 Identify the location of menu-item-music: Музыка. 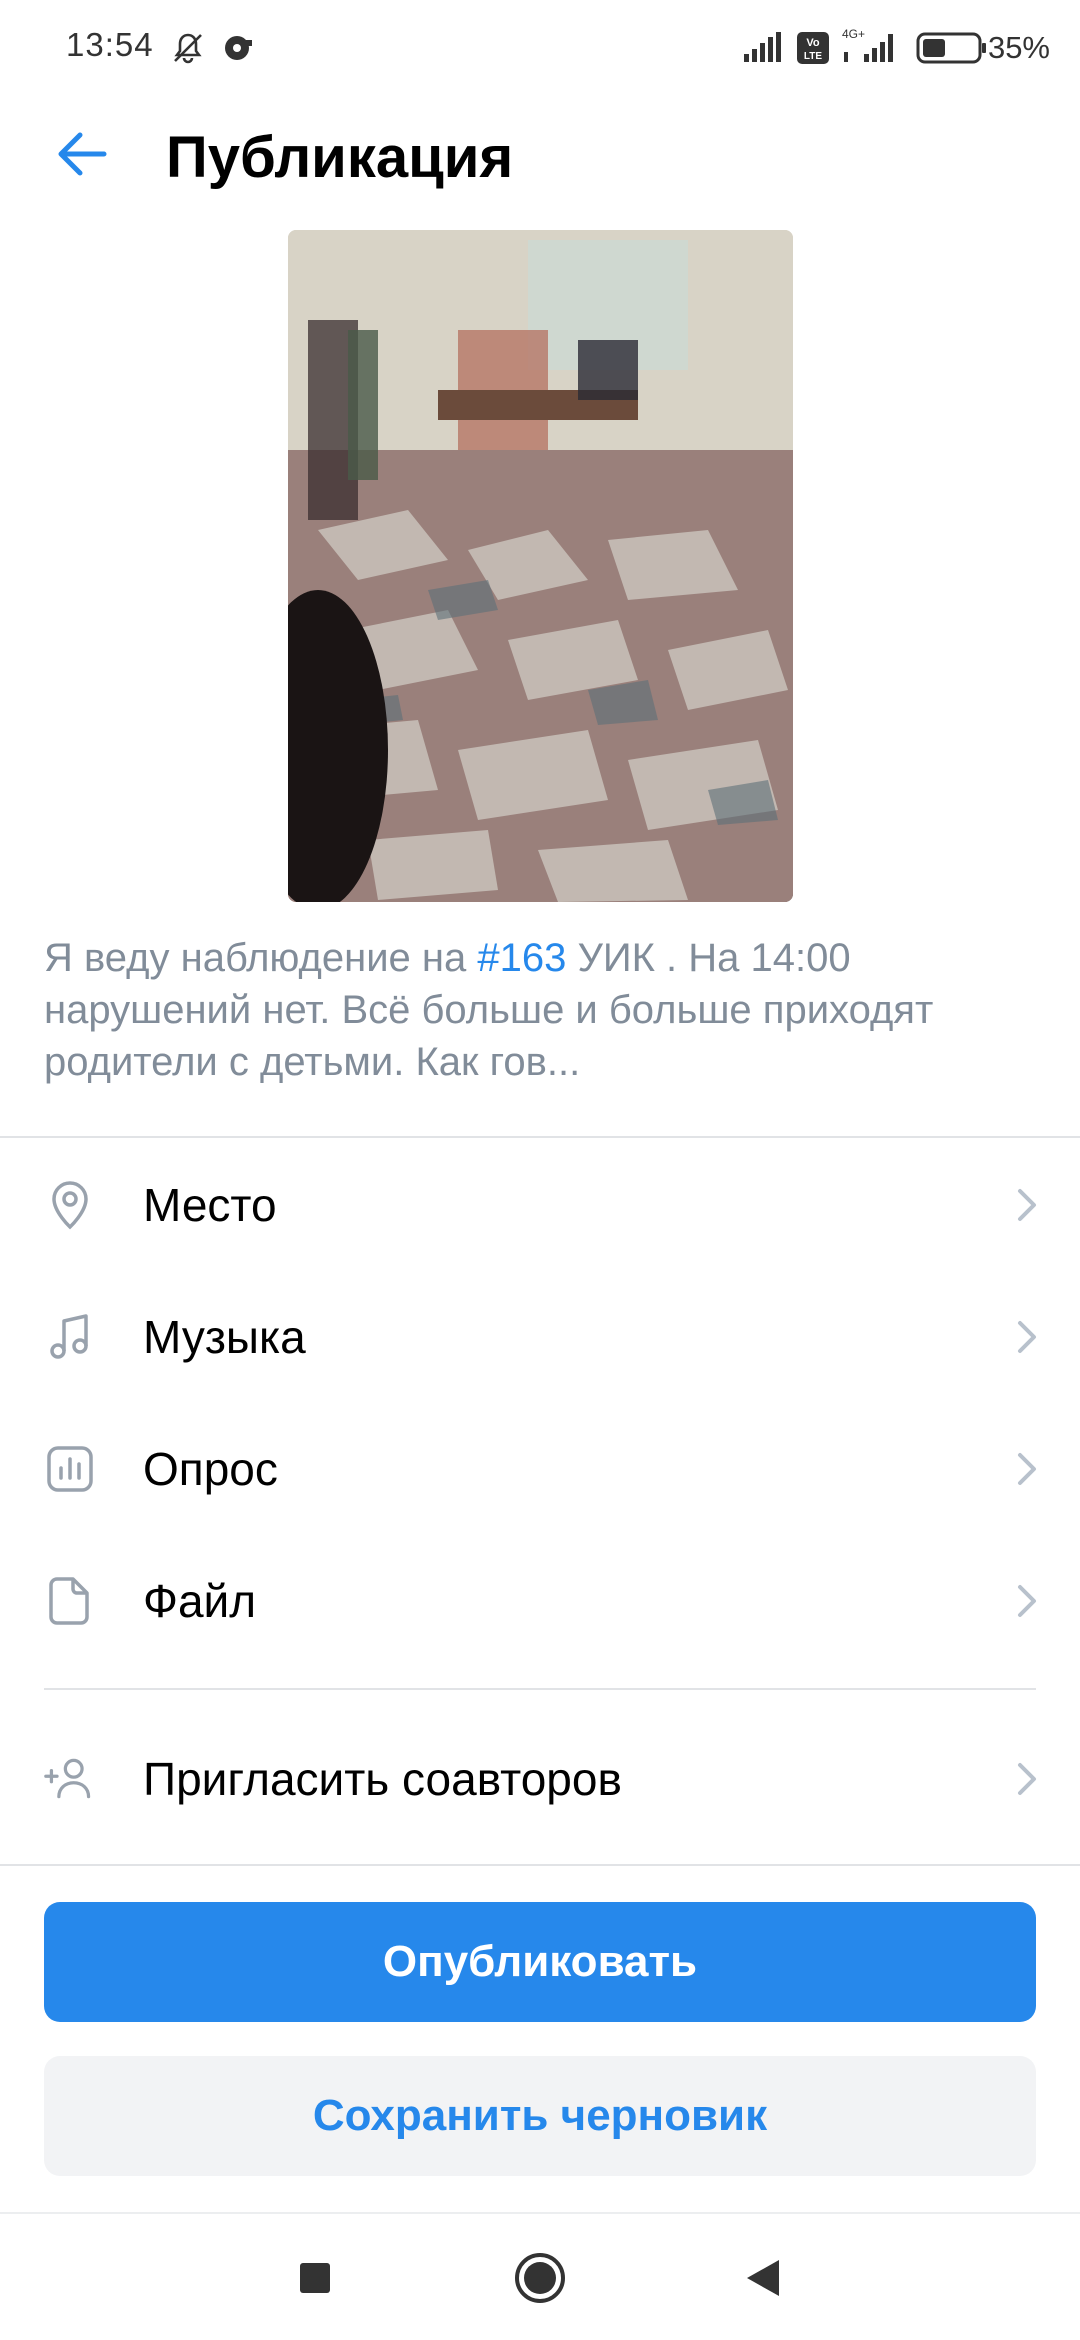
(540, 1337).